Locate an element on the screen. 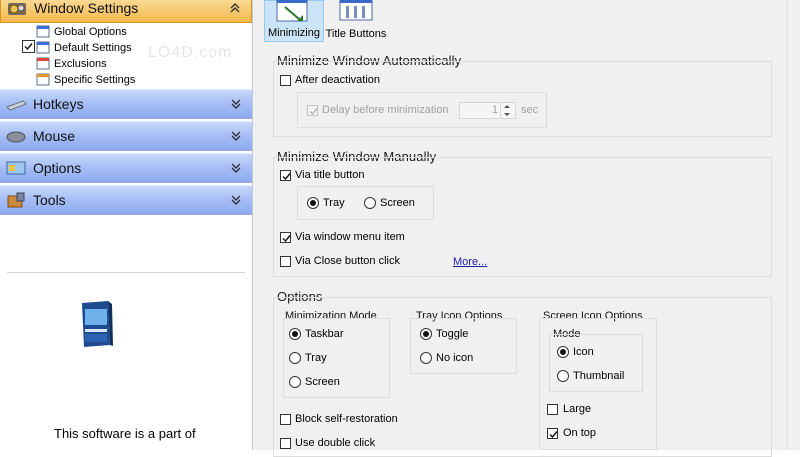 This screenshot has width=800, height=457. promo-text: This software is a part of is located at coordinates (125, 433).